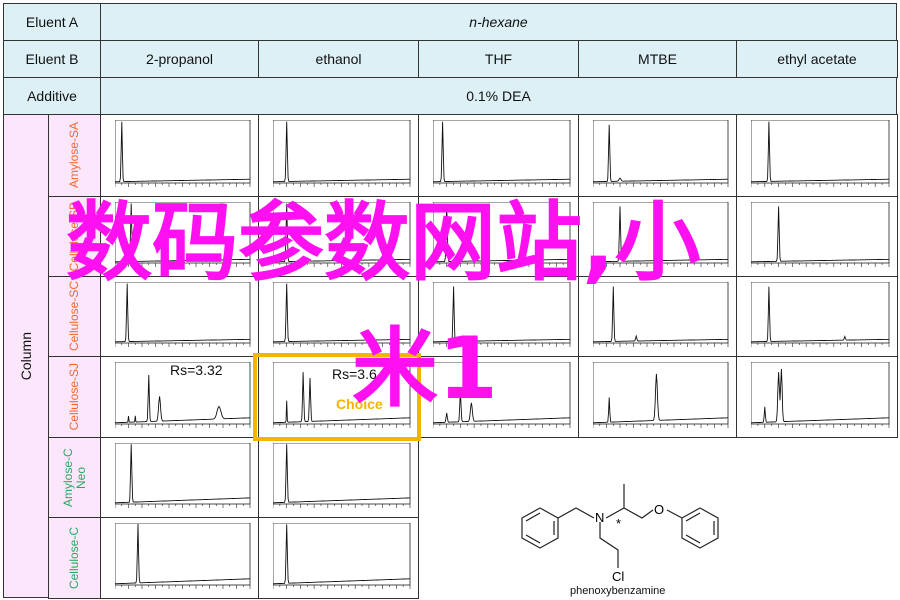 This screenshot has width=900, height=600. I want to click on stereo-center: *, so click(618, 523).